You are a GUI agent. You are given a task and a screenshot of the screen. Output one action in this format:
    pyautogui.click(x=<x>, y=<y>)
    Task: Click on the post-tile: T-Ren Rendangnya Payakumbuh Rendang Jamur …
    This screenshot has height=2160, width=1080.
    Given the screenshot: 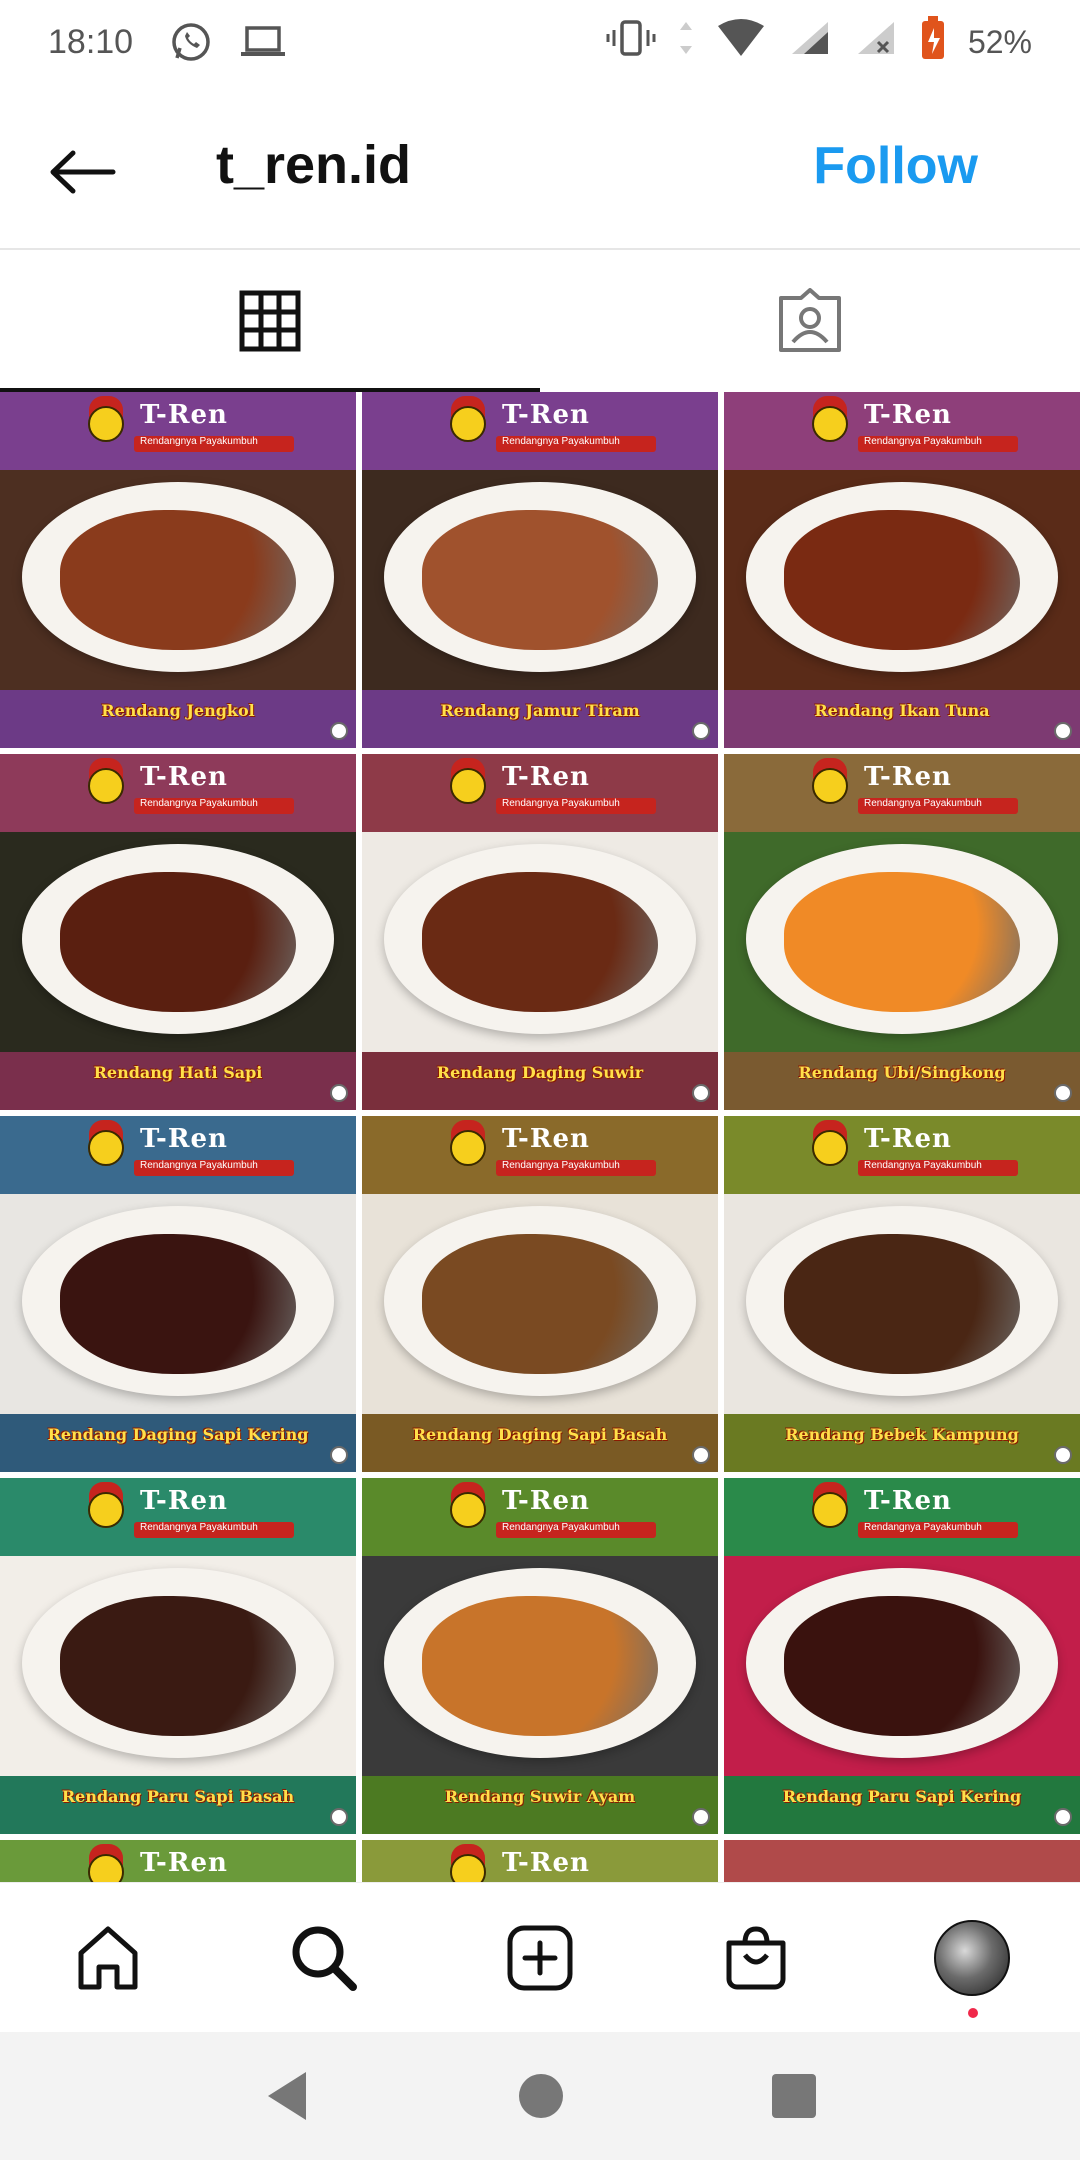 What is the action you would take?
    pyautogui.click(x=540, y=570)
    